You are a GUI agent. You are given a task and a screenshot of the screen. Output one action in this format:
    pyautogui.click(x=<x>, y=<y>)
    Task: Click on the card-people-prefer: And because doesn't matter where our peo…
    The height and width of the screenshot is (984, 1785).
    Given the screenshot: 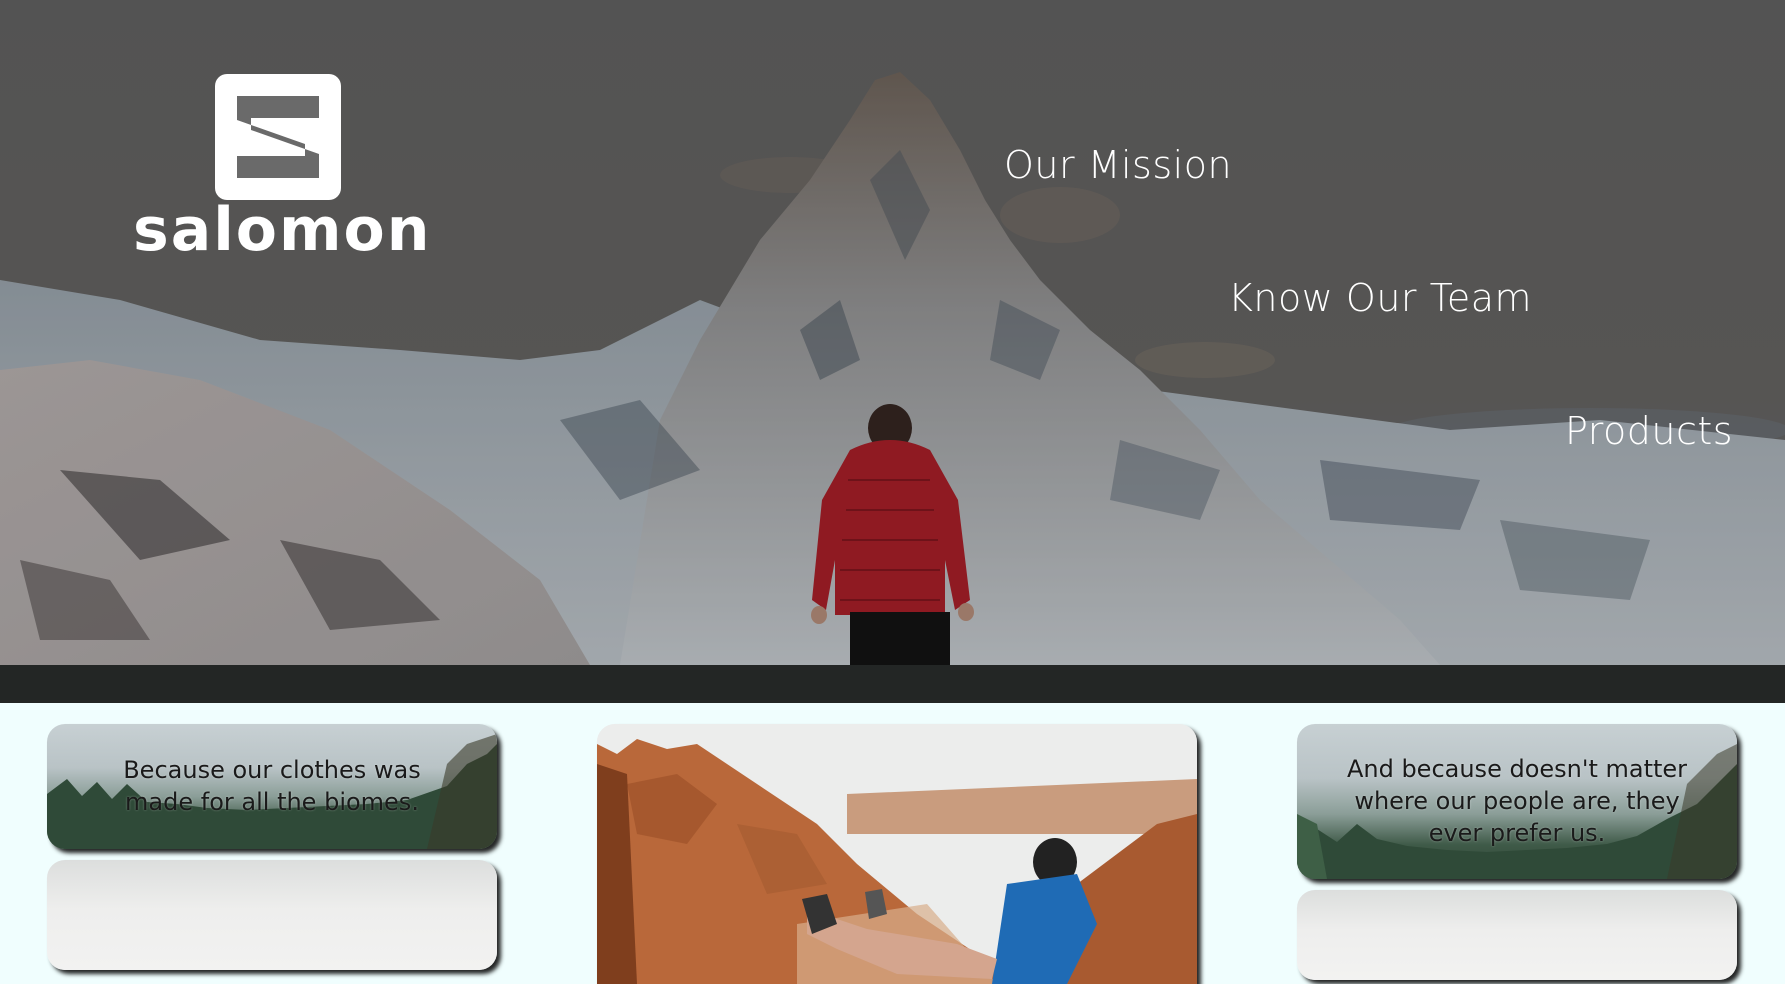 What is the action you would take?
    pyautogui.click(x=1517, y=801)
    